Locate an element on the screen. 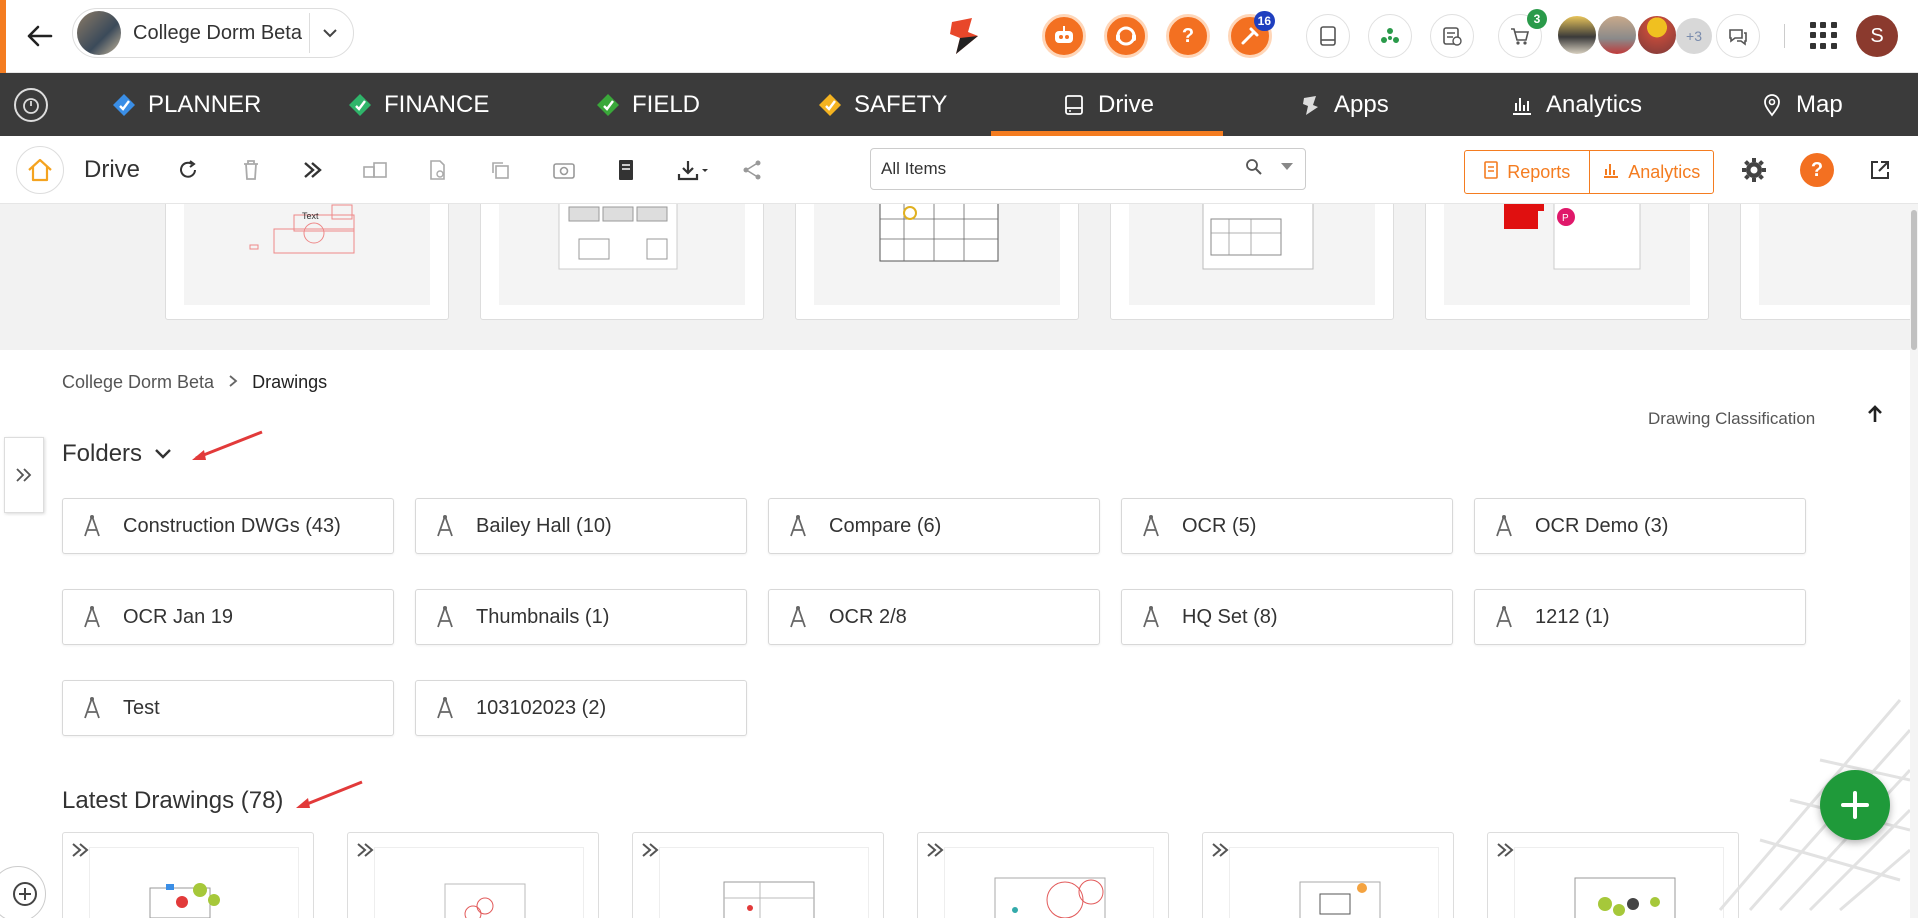 The width and height of the screenshot is (1918, 918). copy-icon is located at coordinates (500, 170).